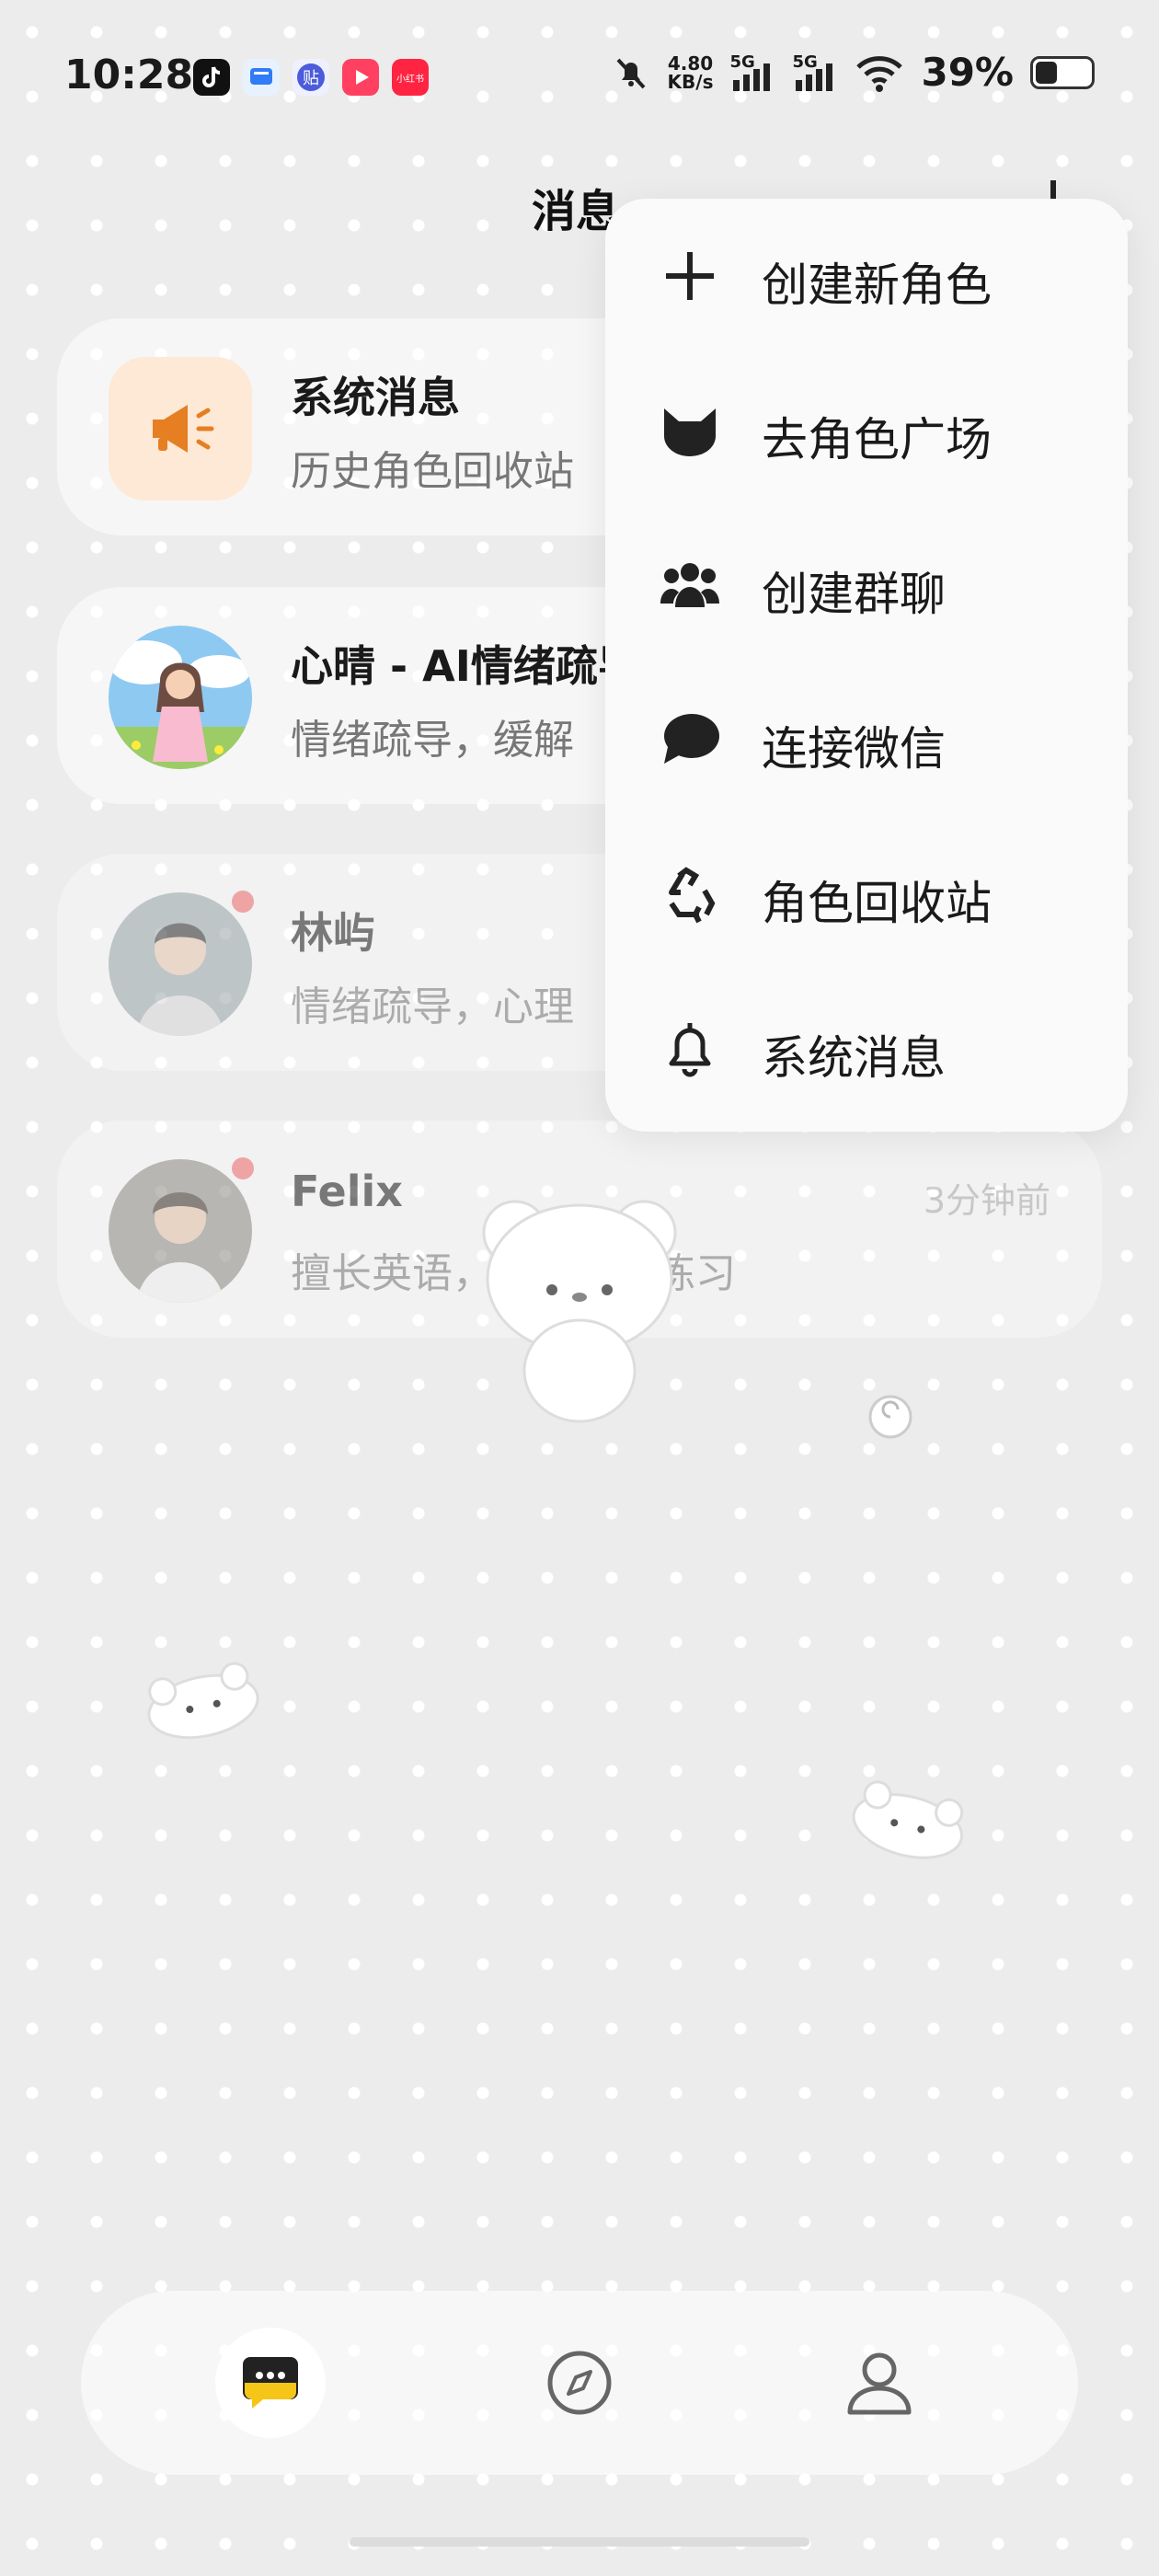 This screenshot has height=2576, width=1159. I want to click on menu-item-label: 连接微信, so click(854, 749).